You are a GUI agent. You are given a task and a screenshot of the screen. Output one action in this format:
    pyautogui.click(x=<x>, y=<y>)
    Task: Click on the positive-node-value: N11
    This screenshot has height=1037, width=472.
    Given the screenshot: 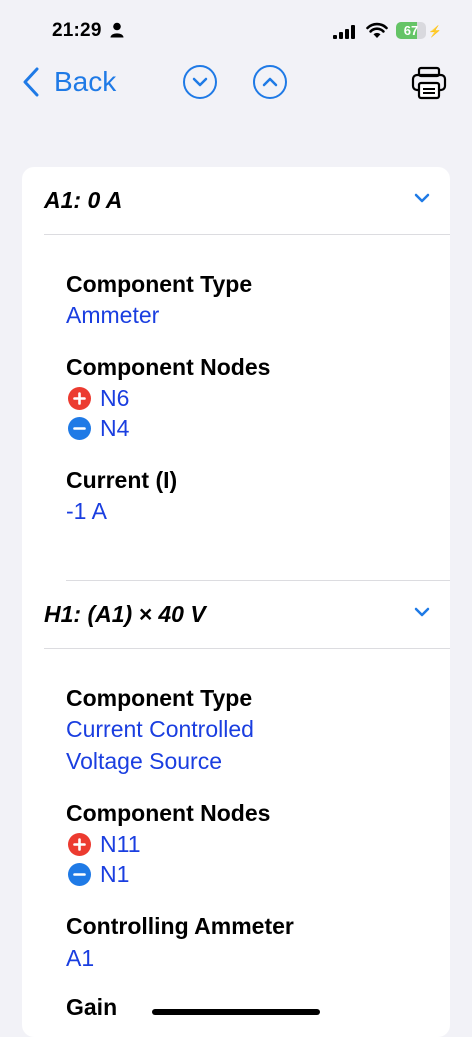 What is the action you would take?
    pyautogui.click(x=120, y=844)
    